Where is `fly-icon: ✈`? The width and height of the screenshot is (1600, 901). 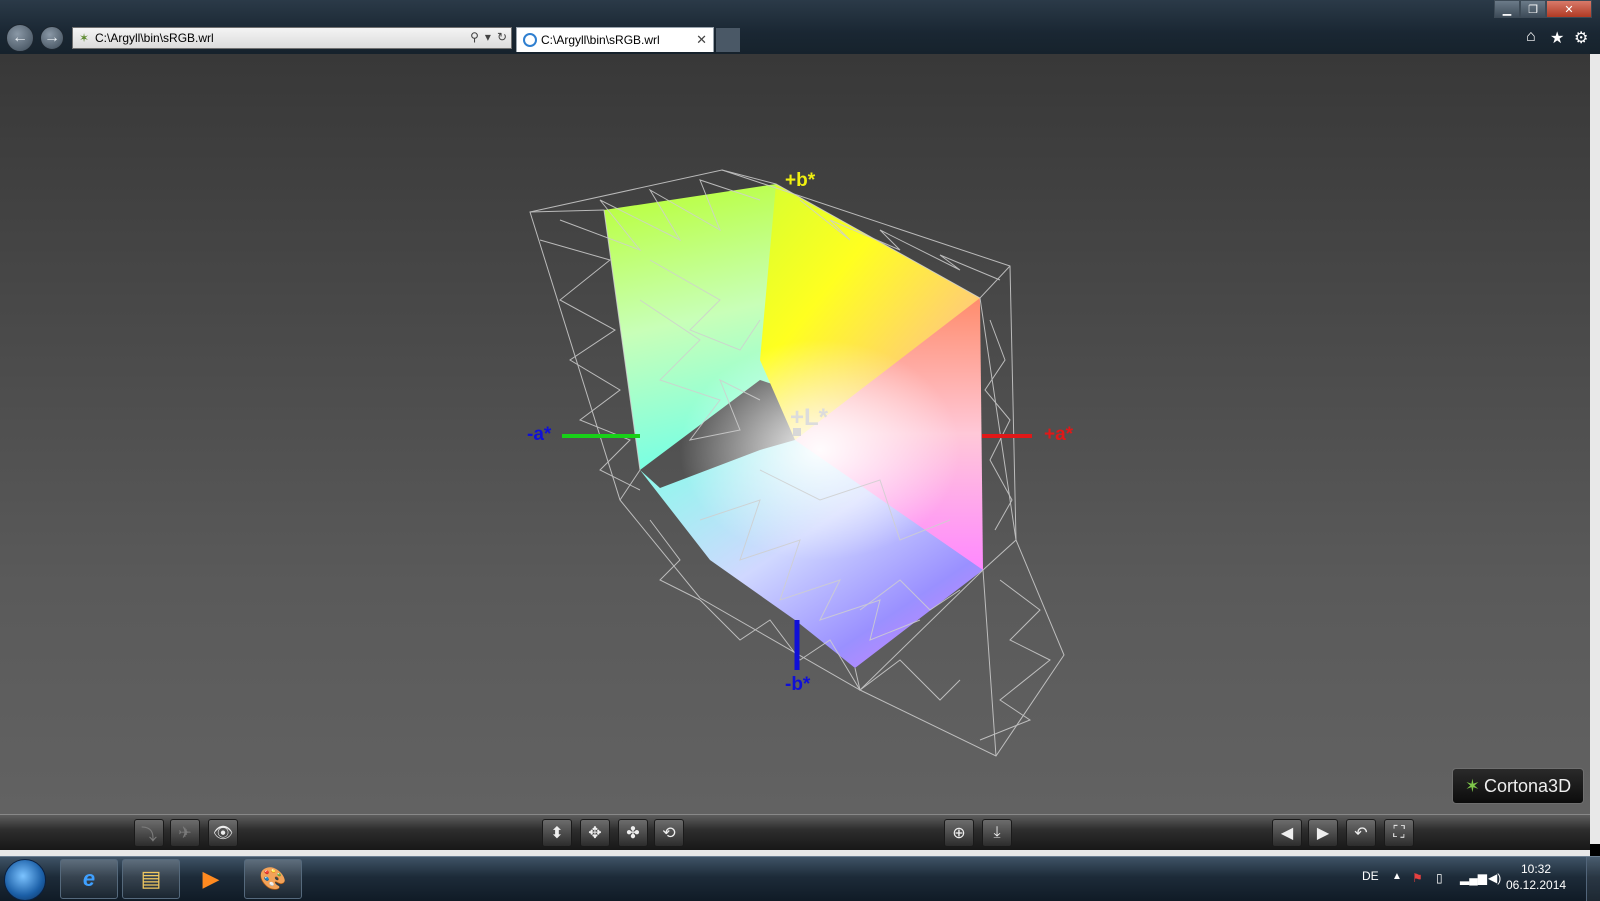 fly-icon: ✈ is located at coordinates (185, 833).